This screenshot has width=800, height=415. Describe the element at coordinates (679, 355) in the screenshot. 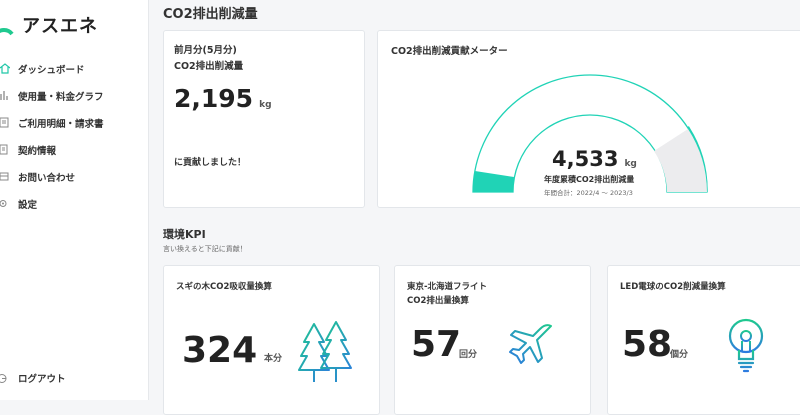

I see `kpi-unit: 個分` at that location.